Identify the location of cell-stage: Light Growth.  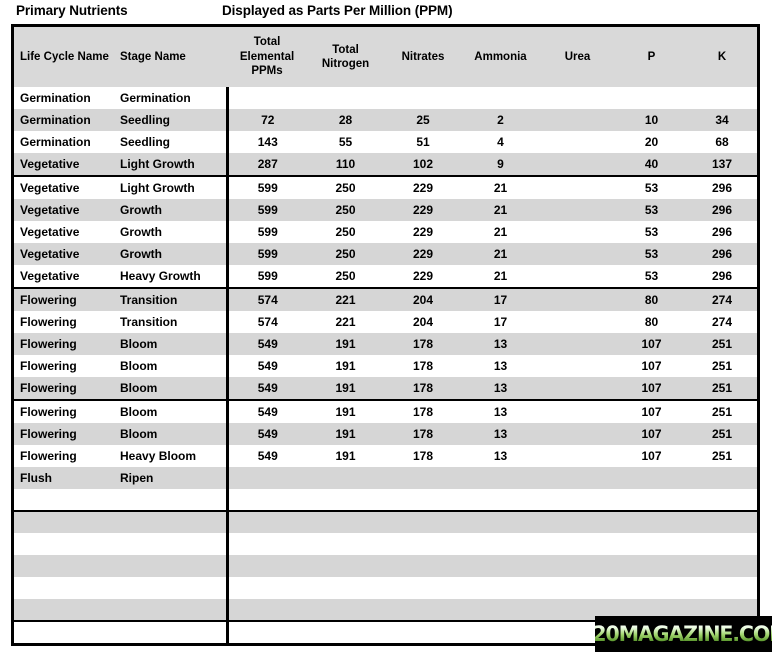
(171, 187).